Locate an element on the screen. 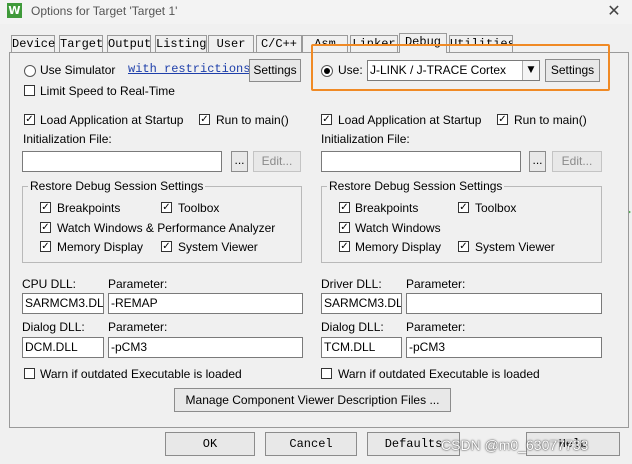  close-button: ✕ is located at coordinates (614, 11).